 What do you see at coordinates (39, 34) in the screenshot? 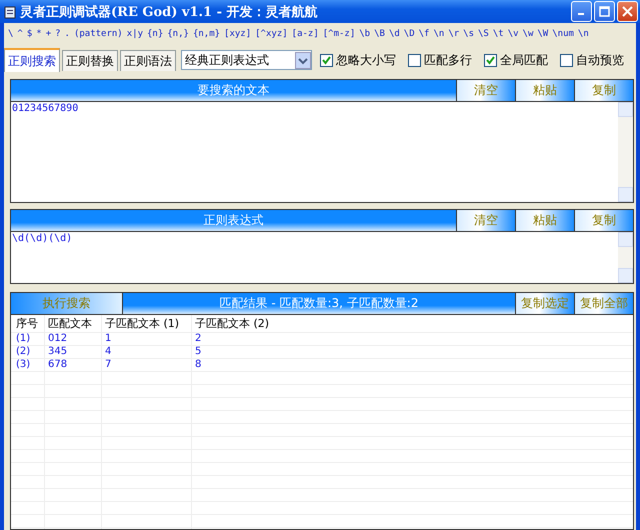
I see `syntax-token-link: *` at bounding box center [39, 34].